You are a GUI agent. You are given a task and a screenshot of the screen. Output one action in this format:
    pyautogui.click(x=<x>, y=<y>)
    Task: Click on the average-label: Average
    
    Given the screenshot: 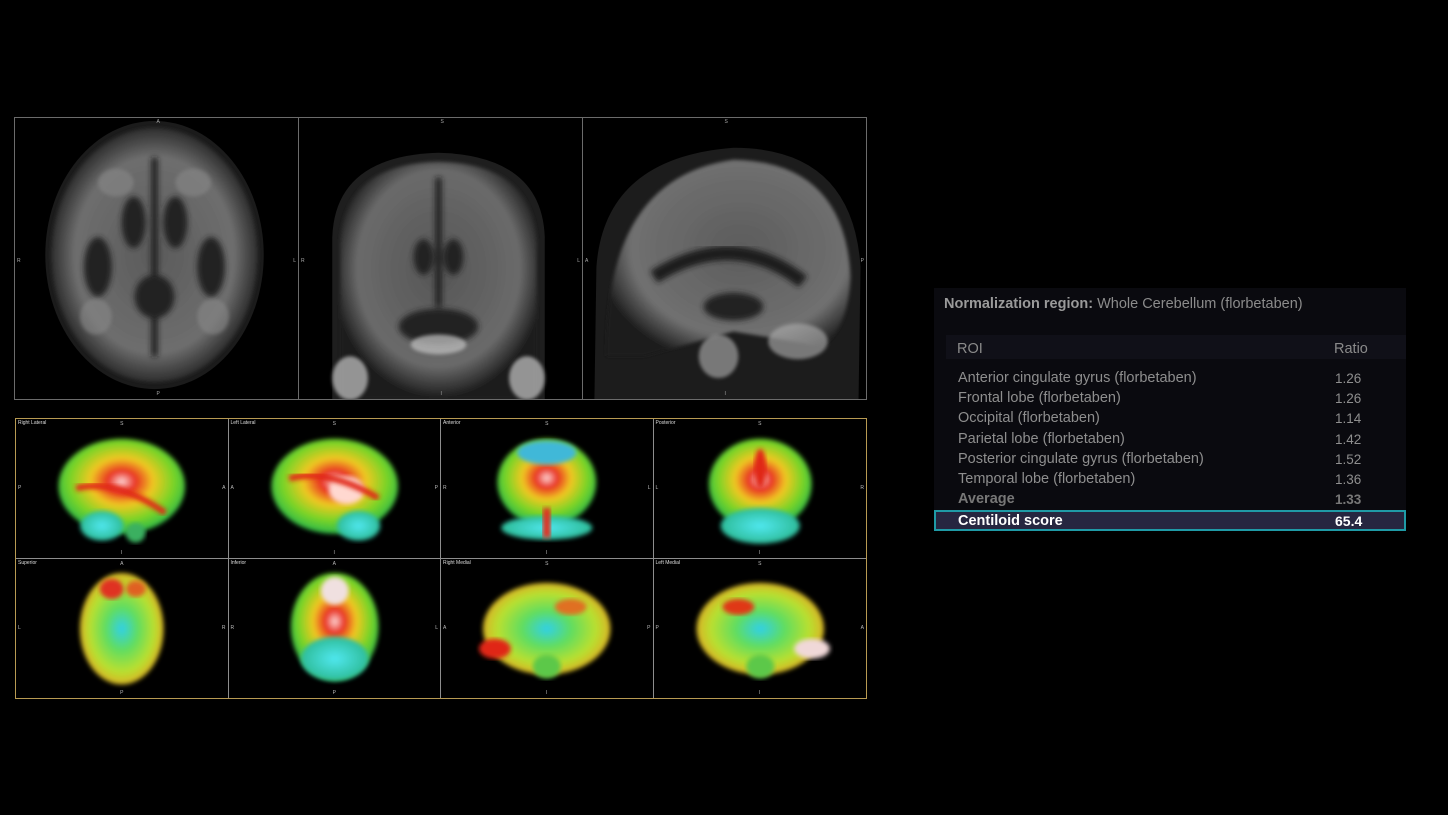 What is the action you would take?
    pyautogui.click(x=986, y=499)
    